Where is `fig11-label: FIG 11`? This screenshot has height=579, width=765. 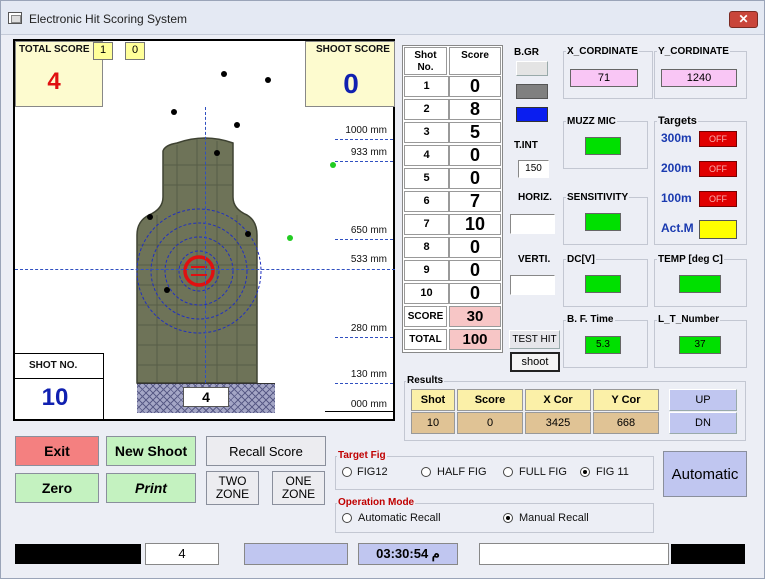 fig11-label: FIG 11 is located at coordinates (612, 472).